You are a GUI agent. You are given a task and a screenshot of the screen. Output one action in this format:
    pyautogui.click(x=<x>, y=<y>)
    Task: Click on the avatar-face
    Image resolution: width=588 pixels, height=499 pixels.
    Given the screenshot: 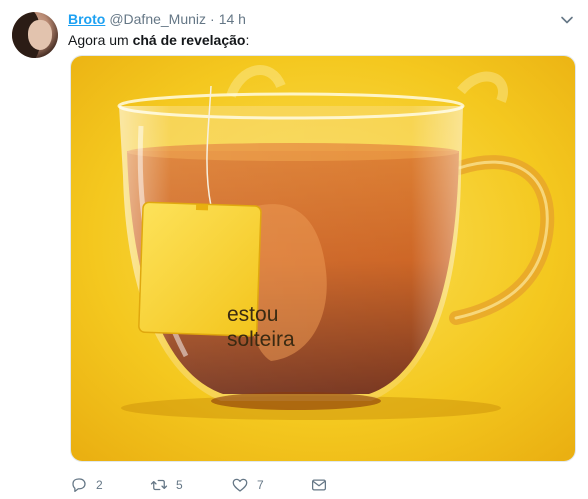 What is the action you would take?
    pyautogui.click(x=40, y=35)
    